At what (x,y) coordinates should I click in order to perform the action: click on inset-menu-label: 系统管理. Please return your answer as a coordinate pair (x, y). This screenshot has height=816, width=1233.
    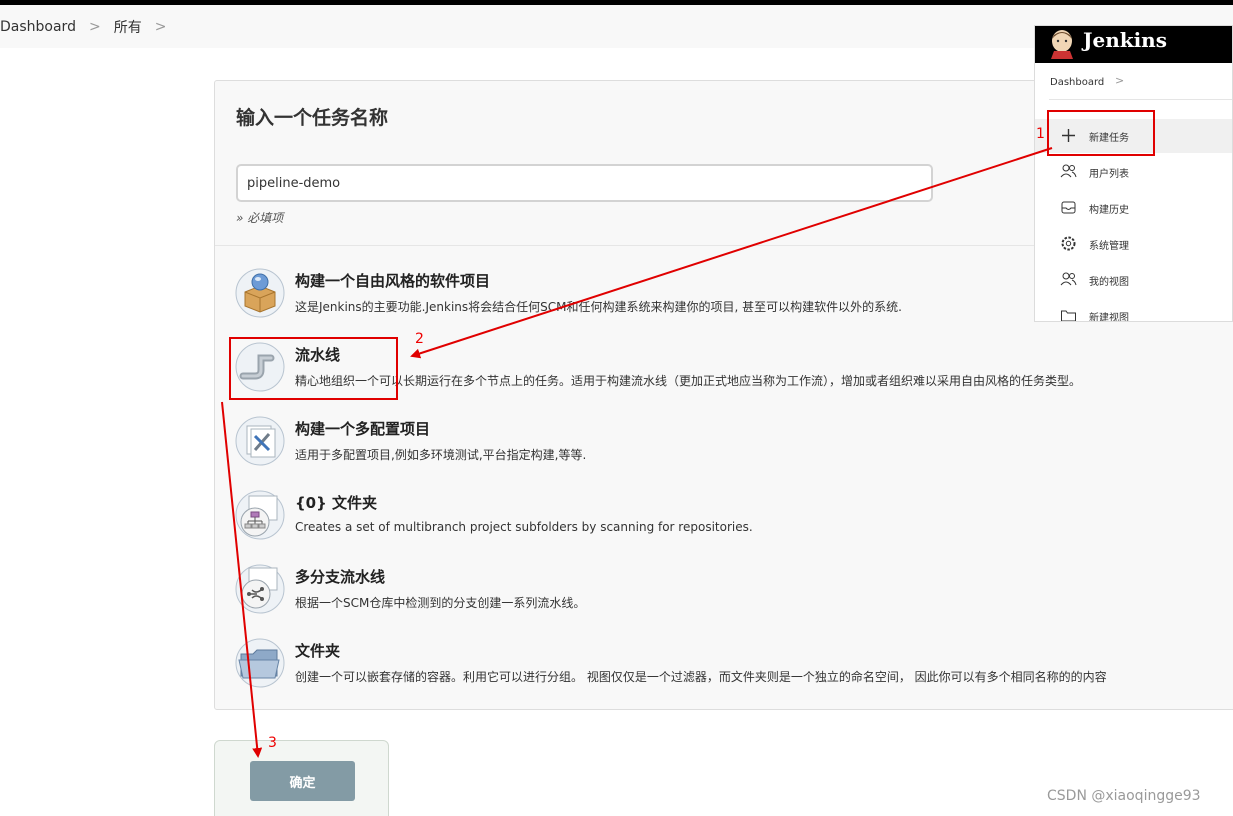
    Looking at the image, I should click on (1109, 246).